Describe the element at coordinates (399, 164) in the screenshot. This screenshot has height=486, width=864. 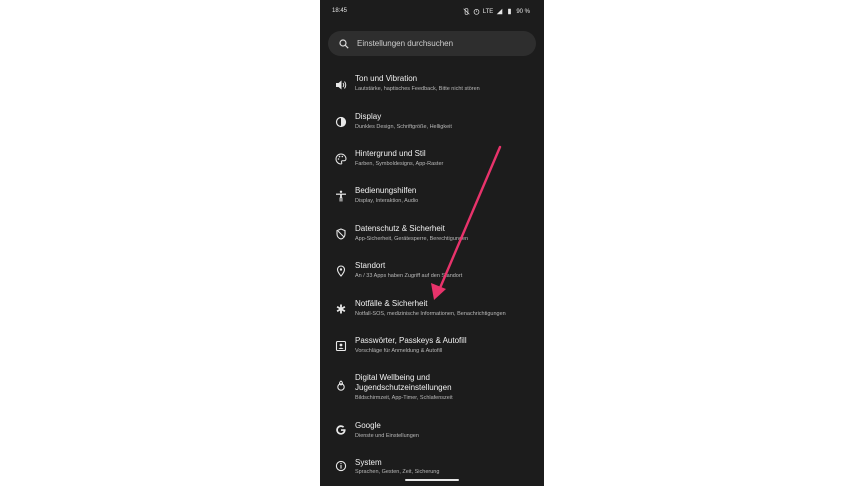
I see `settings-item-subtitle: Farben, Symboldesigns, App-Raster` at that location.